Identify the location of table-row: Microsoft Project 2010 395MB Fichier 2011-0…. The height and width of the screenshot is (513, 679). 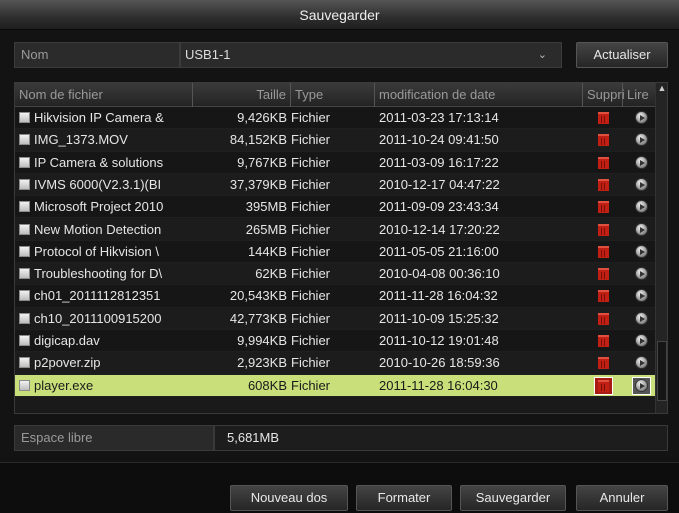
(335, 207).